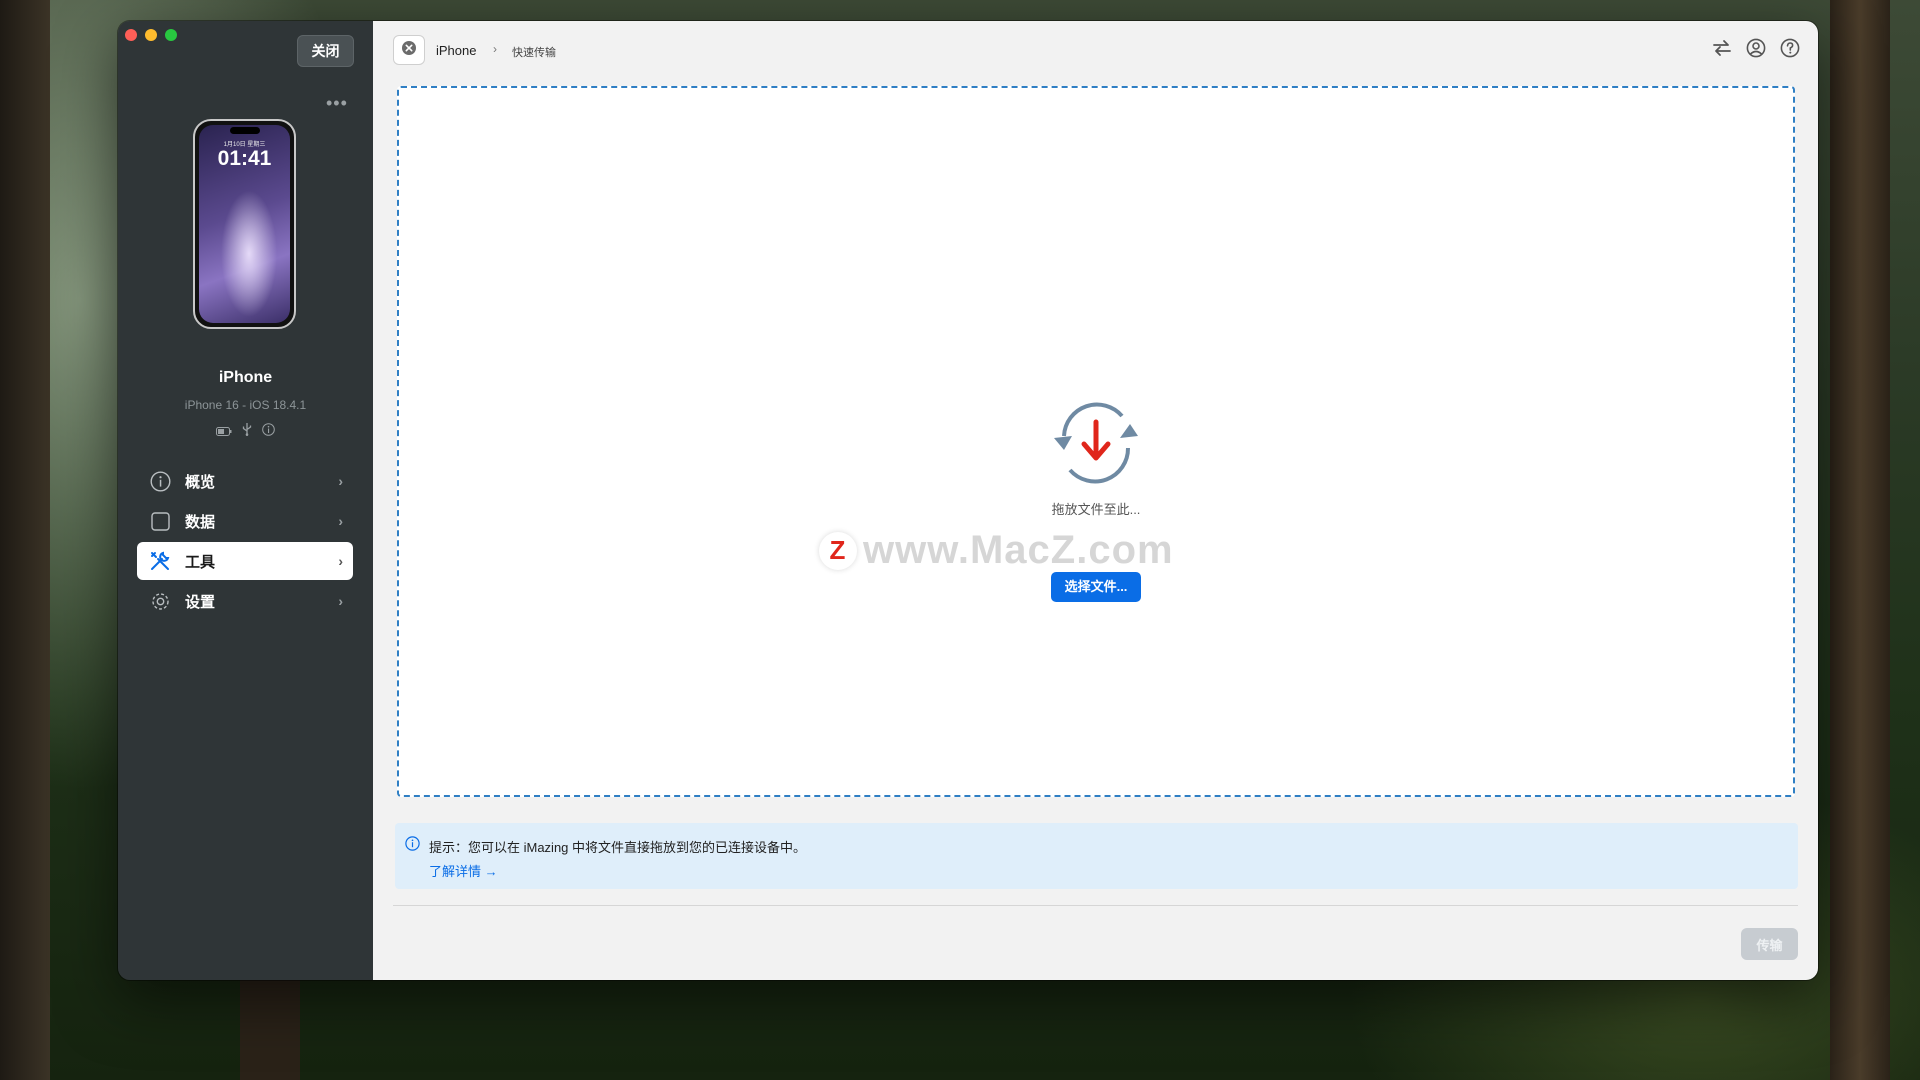 The width and height of the screenshot is (1920, 1080). What do you see at coordinates (200, 482) in the screenshot?
I see `sidebar-item-label: 概览` at bounding box center [200, 482].